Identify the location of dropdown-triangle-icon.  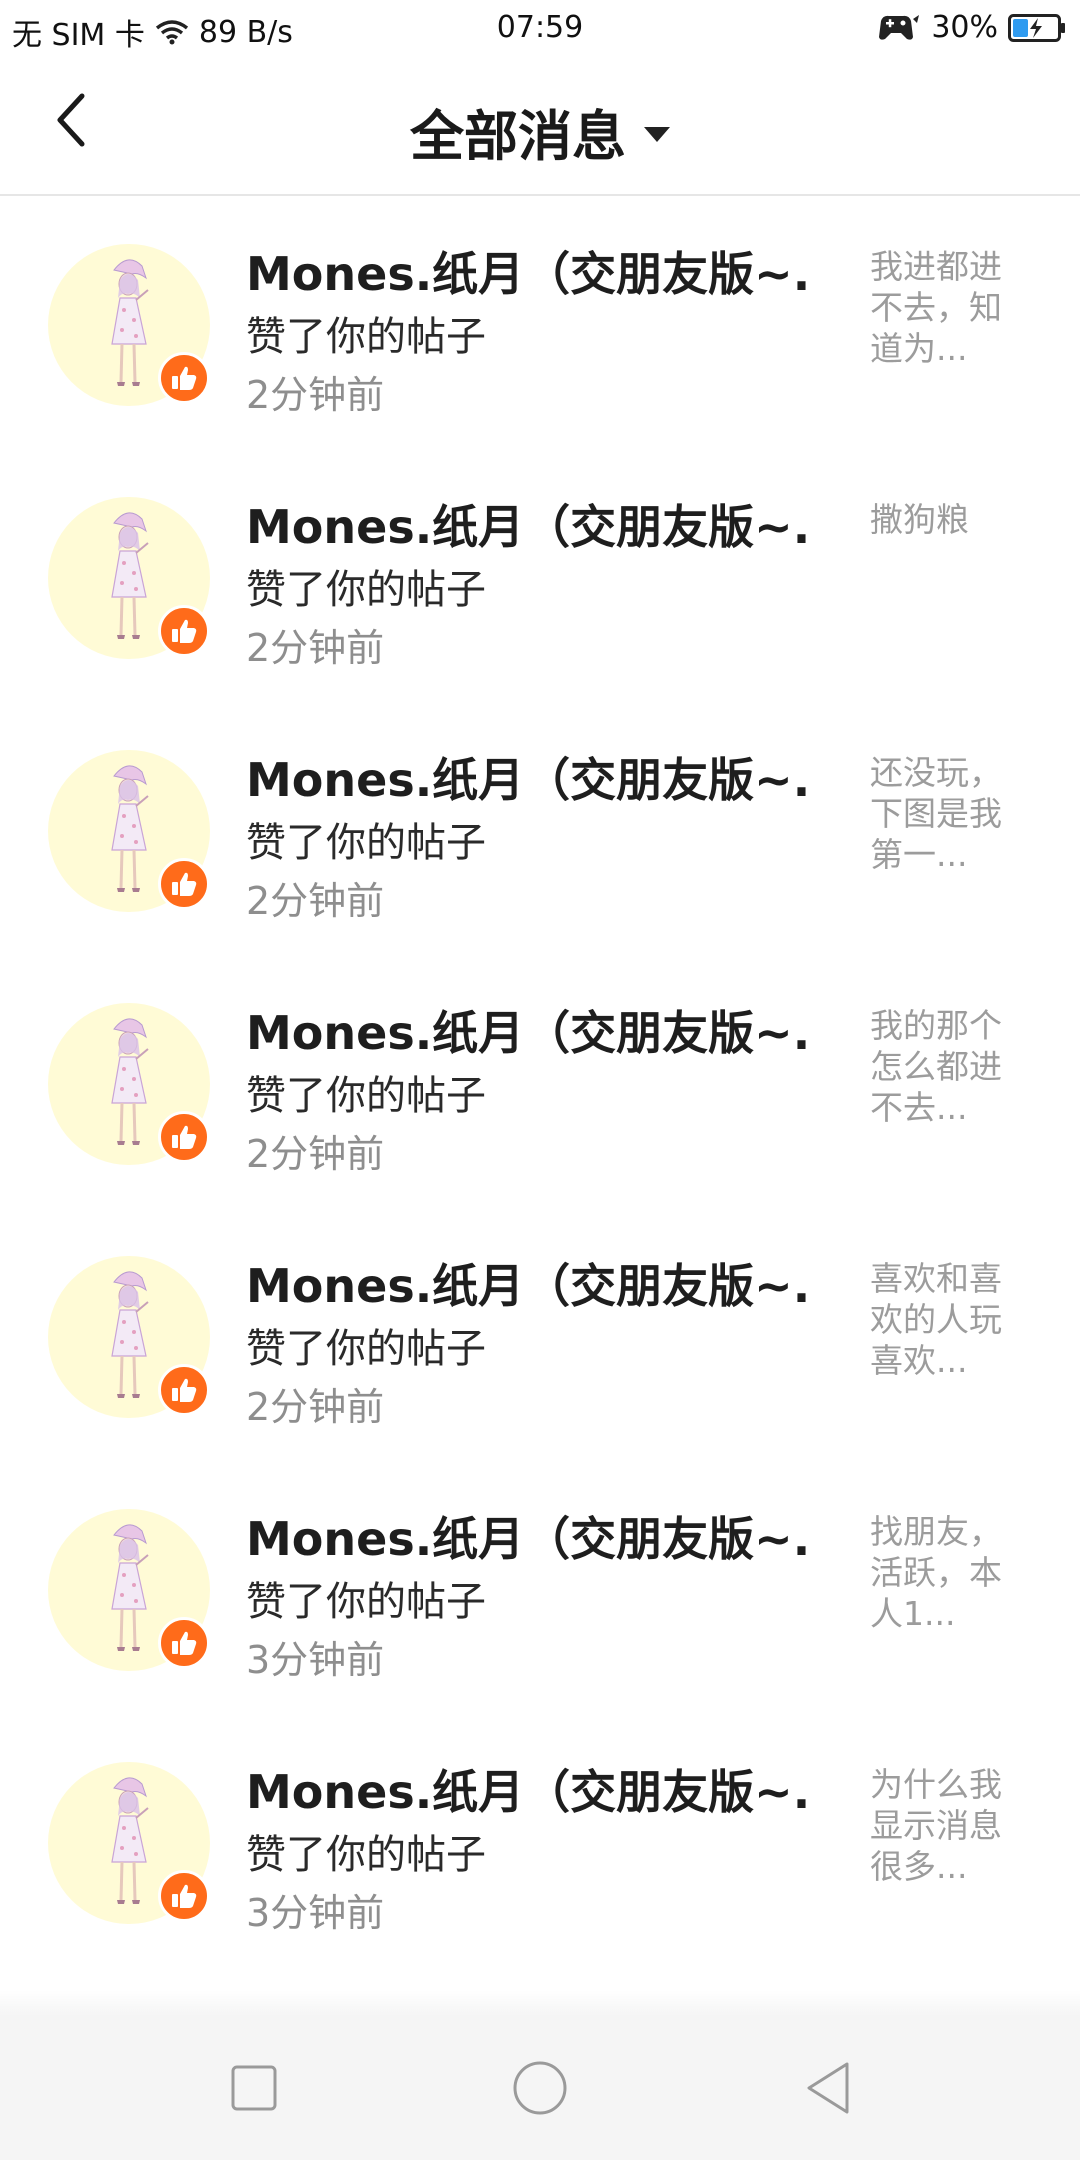
(657, 134).